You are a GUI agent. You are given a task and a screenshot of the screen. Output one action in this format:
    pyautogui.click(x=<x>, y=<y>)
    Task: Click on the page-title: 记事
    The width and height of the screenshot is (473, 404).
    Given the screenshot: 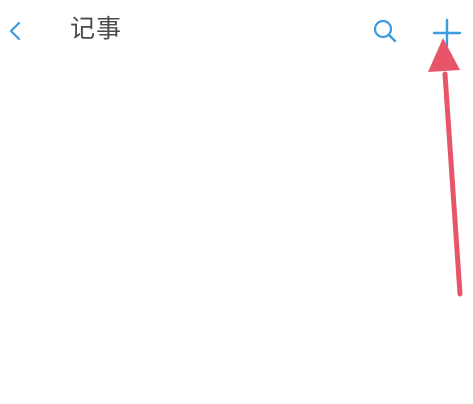 What is the action you would take?
    pyautogui.click(x=96, y=28)
    